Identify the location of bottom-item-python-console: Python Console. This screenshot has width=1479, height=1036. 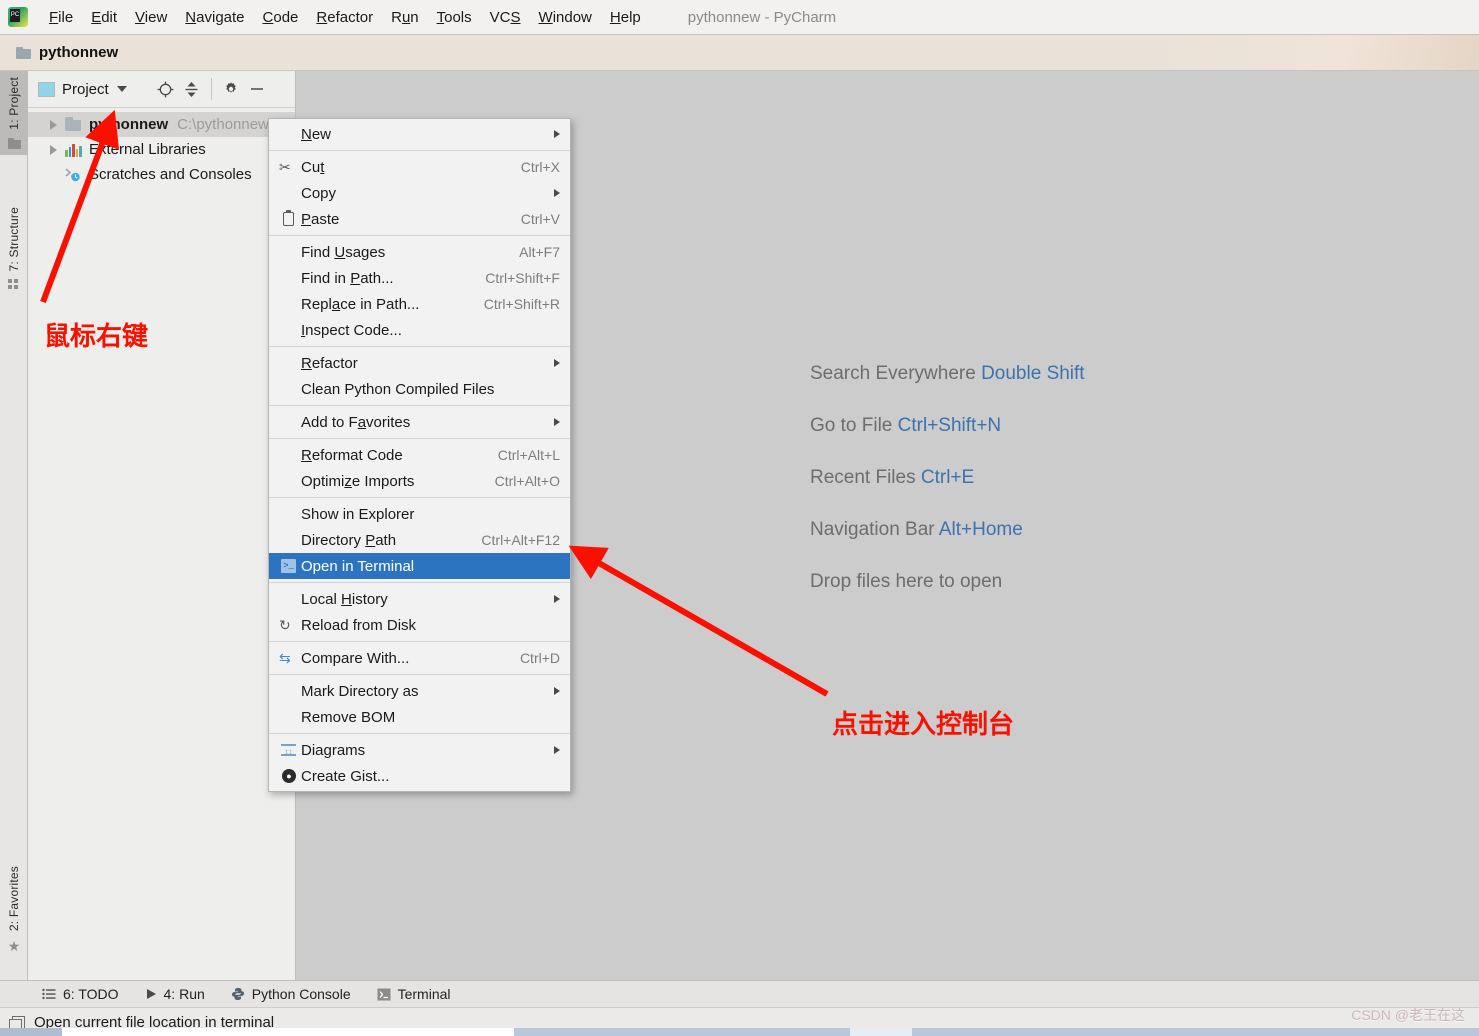
(291, 994).